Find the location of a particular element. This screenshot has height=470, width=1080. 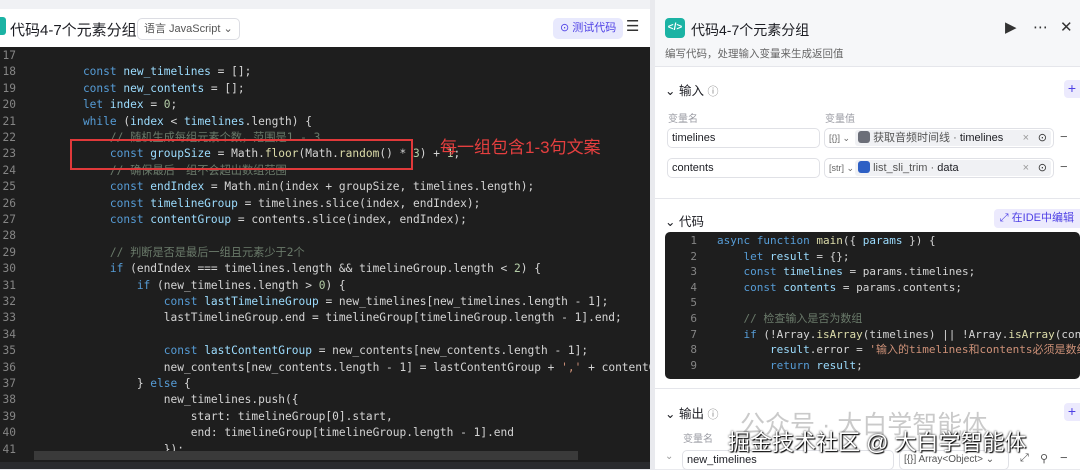

run-icon: ▶ is located at coordinates (1011, 27).